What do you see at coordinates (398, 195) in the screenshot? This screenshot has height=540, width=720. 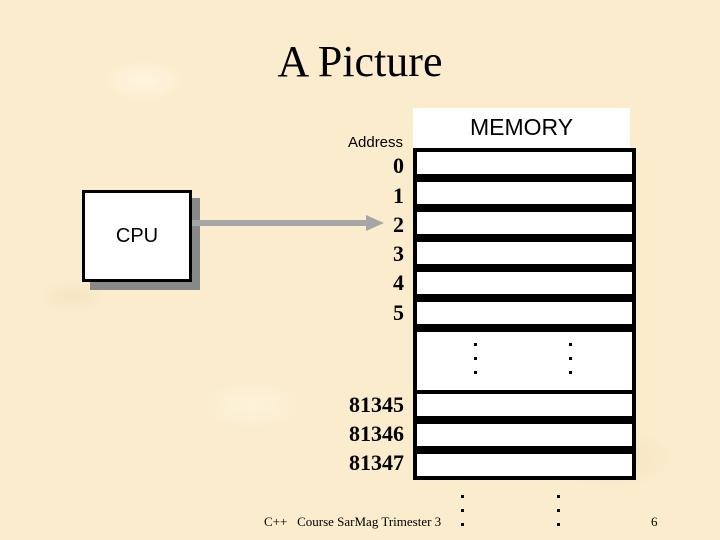 I see `address-1: 1` at bounding box center [398, 195].